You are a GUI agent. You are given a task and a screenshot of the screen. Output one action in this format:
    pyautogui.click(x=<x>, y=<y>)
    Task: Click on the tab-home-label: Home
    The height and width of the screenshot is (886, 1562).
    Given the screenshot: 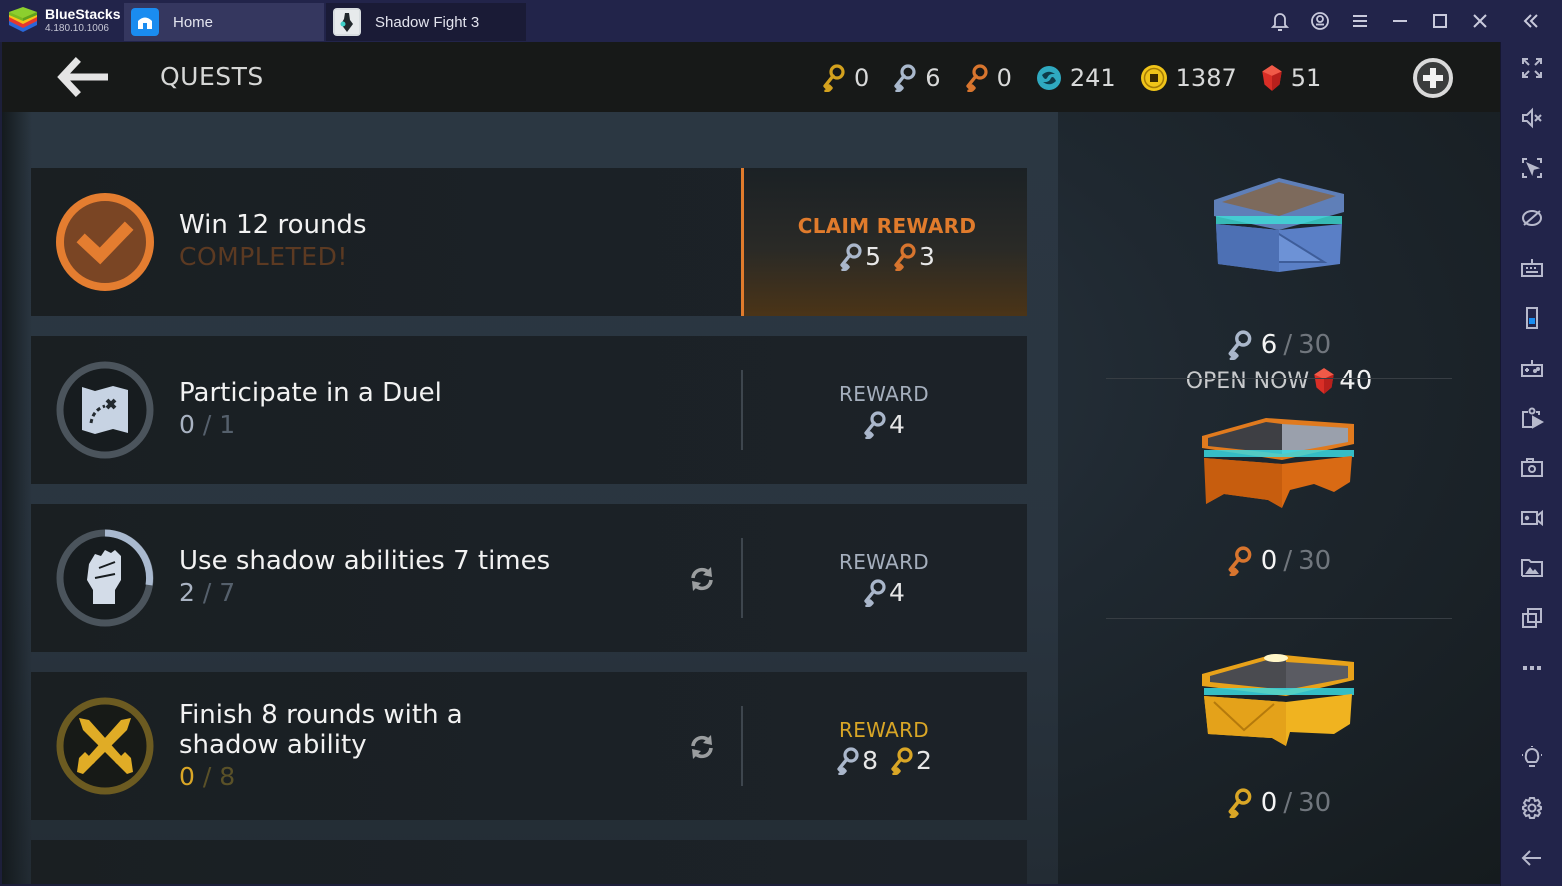 What is the action you would take?
    pyautogui.click(x=193, y=22)
    